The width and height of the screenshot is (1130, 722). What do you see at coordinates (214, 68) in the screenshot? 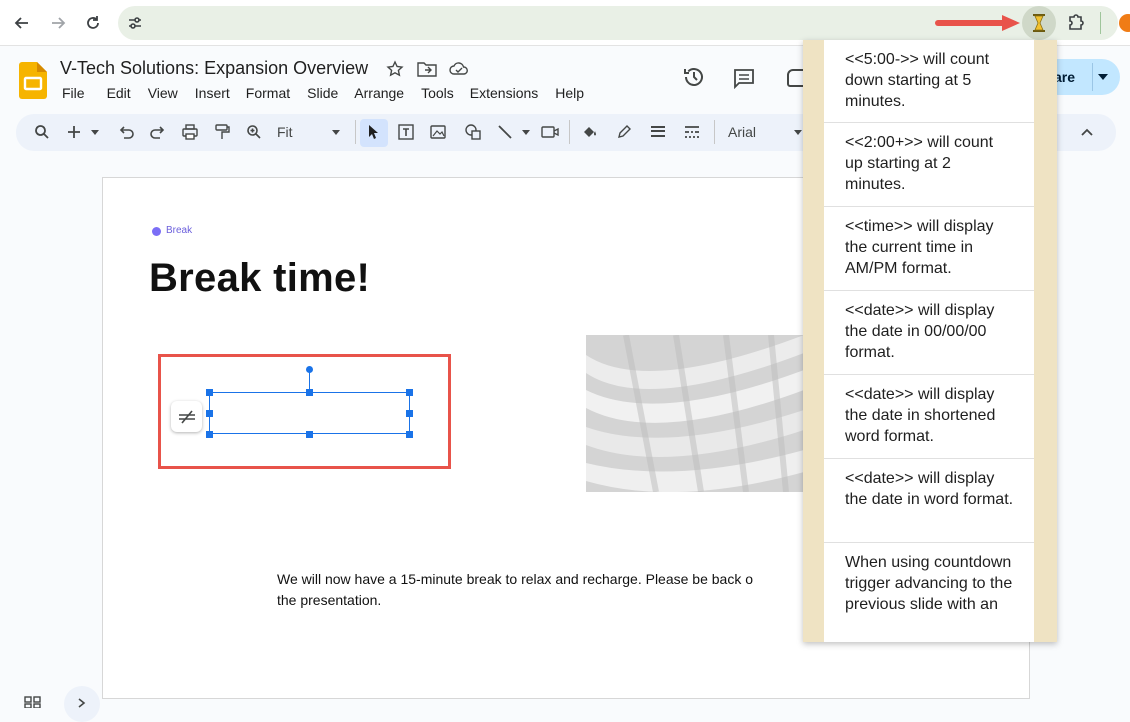
I see `document-title: V-Tech Solutions: Expansion Overview` at bounding box center [214, 68].